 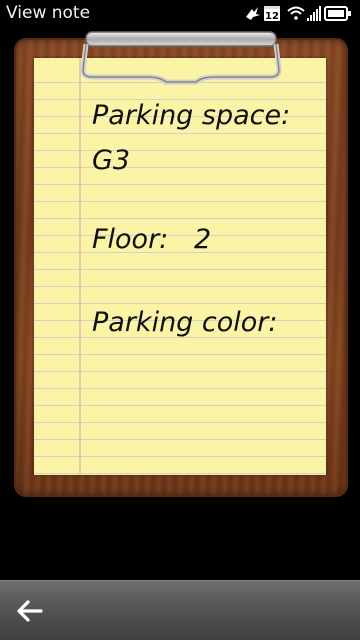 What do you see at coordinates (180, 610) in the screenshot?
I see `bottom-toolbar` at bounding box center [180, 610].